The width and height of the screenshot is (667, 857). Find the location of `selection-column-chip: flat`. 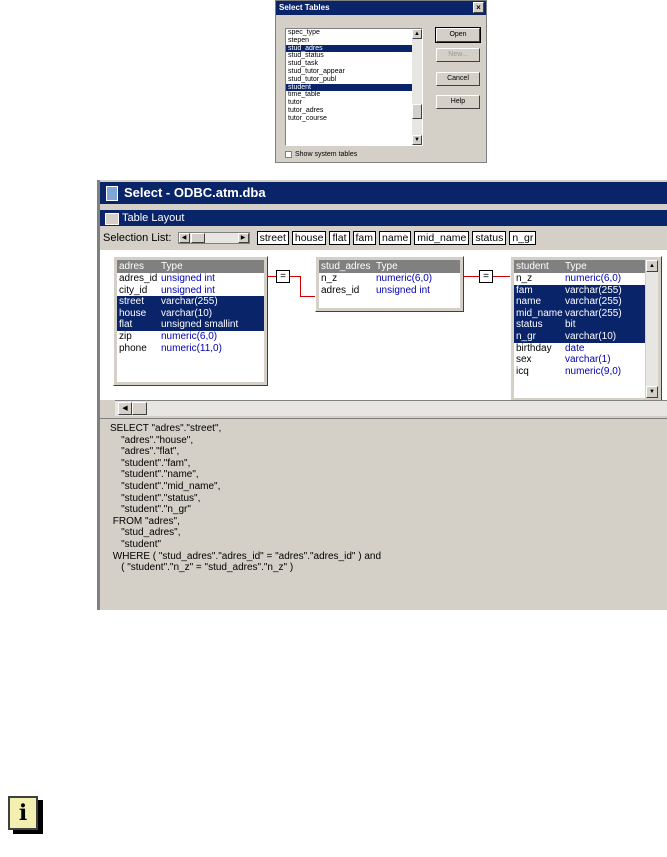

selection-column-chip: flat is located at coordinates (339, 238).